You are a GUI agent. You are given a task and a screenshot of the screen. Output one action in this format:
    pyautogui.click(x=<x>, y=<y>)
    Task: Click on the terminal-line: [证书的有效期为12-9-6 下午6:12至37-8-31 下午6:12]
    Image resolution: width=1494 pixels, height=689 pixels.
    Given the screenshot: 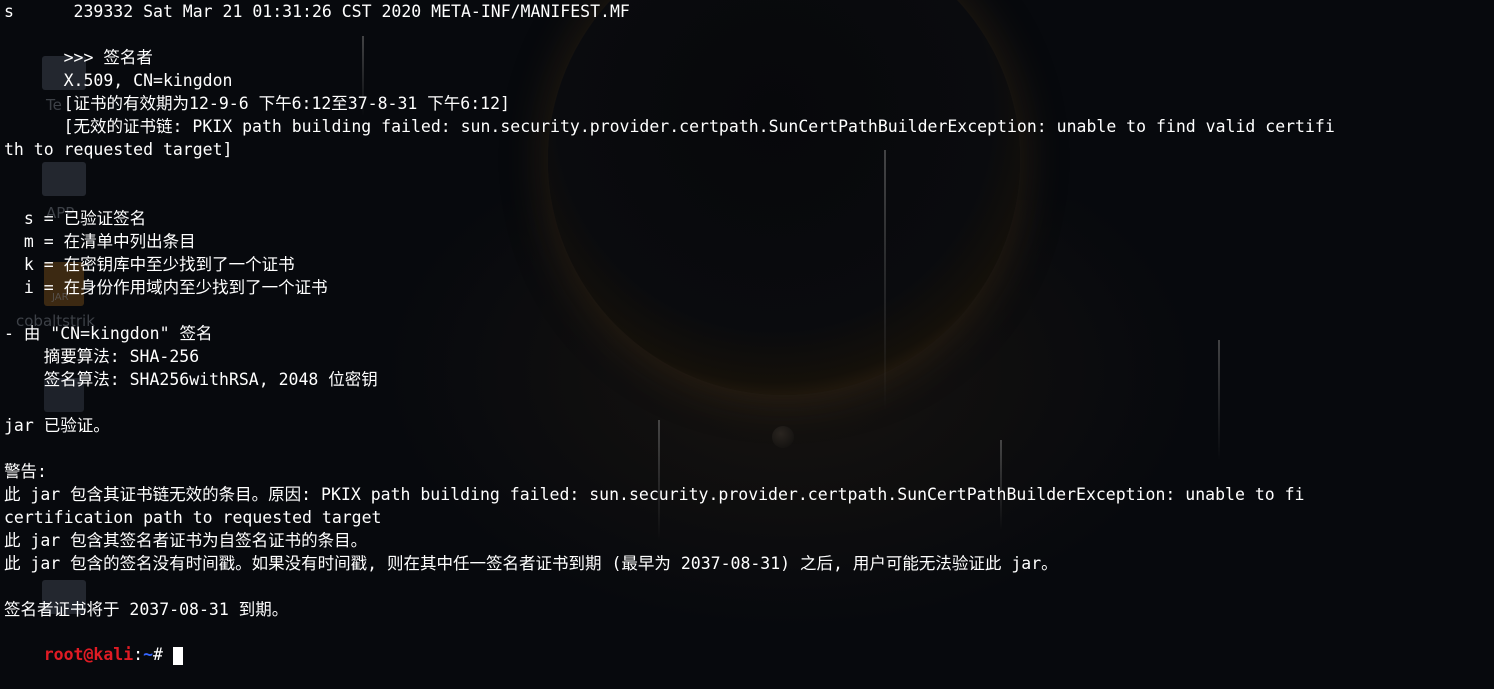 What is the action you would take?
    pyautogui.click(x=257, y=103)
    